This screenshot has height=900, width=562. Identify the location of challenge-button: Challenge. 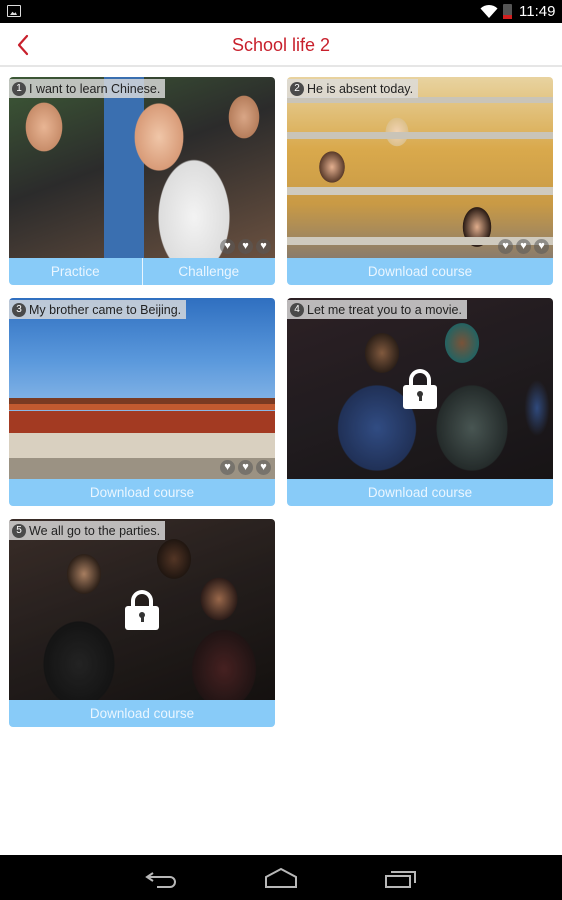
(208, 271).